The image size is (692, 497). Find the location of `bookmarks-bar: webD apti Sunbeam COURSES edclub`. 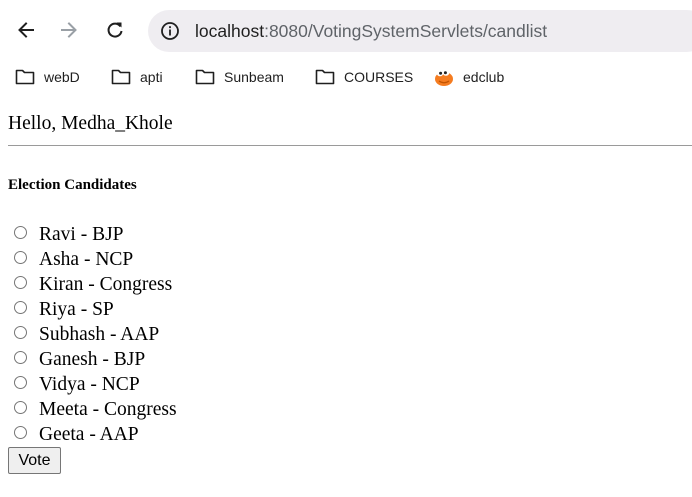

bookmarks-bar: webD apti Sunbeam COURSES edclub is located at coordinates (346, 77).